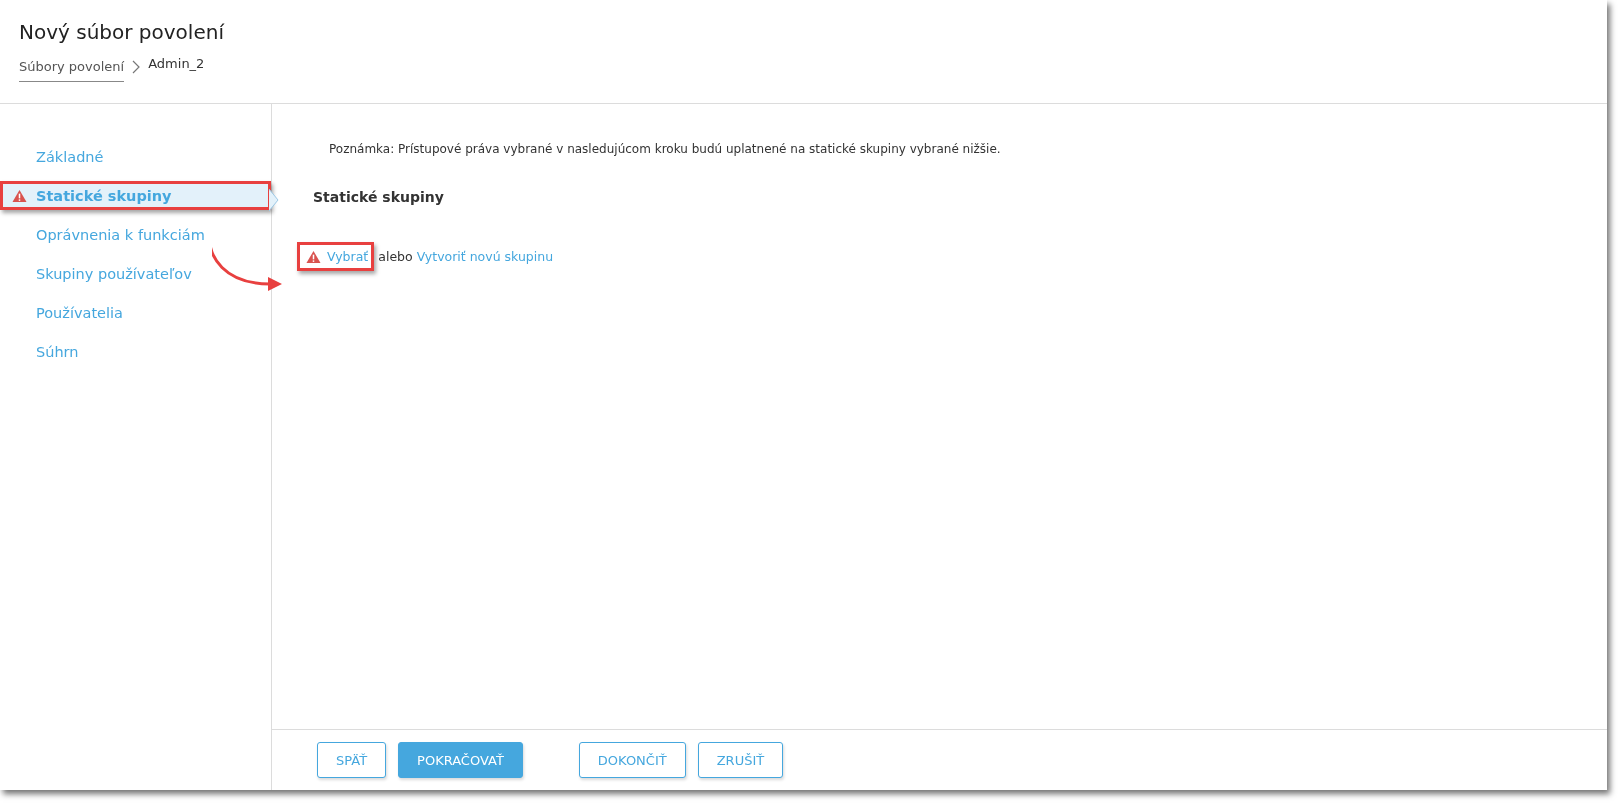 The image size is (1618, 805). I want to click on sidebar-item: Oprávnenia k funkciám, so click(135, 234).